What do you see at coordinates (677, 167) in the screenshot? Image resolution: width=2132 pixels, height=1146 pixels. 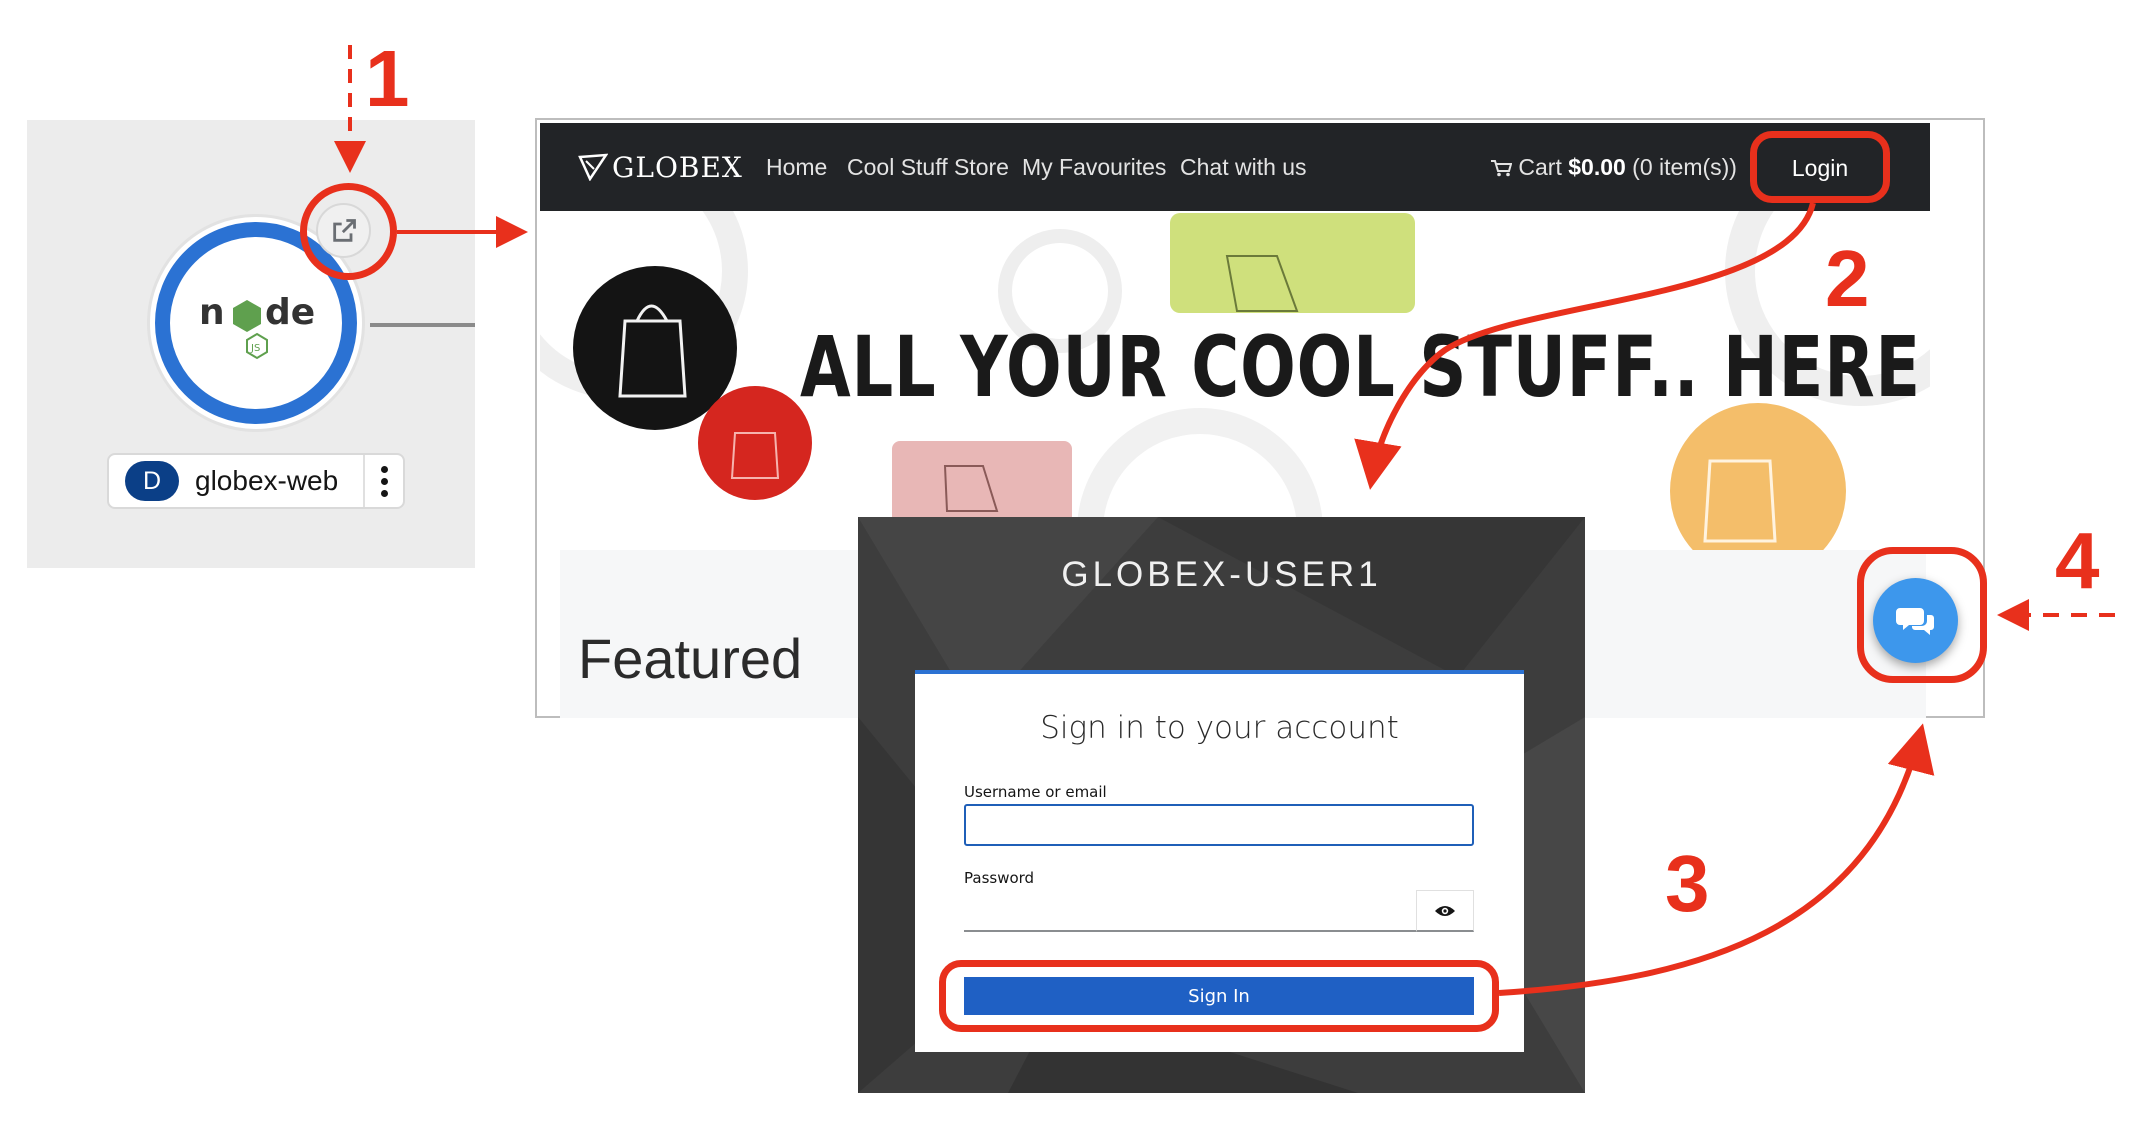 I see `brand-name: GLOBEX` at bounding box center [677, 167].